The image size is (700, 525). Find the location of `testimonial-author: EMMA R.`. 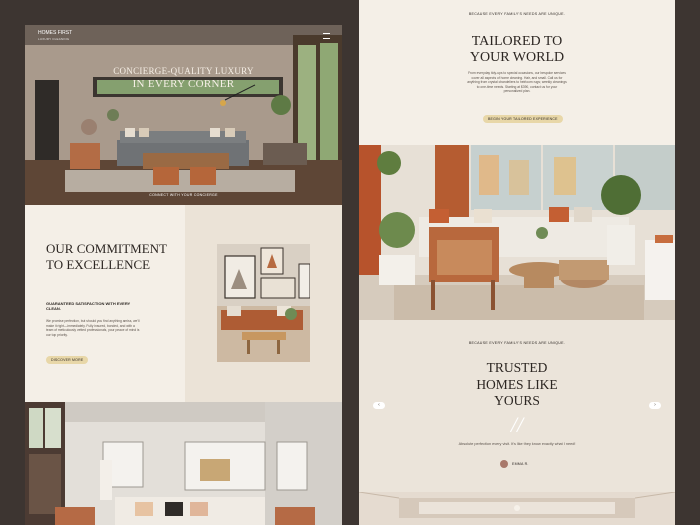

testimonial-author: EMMA R. is located at coordinates (514, 463).